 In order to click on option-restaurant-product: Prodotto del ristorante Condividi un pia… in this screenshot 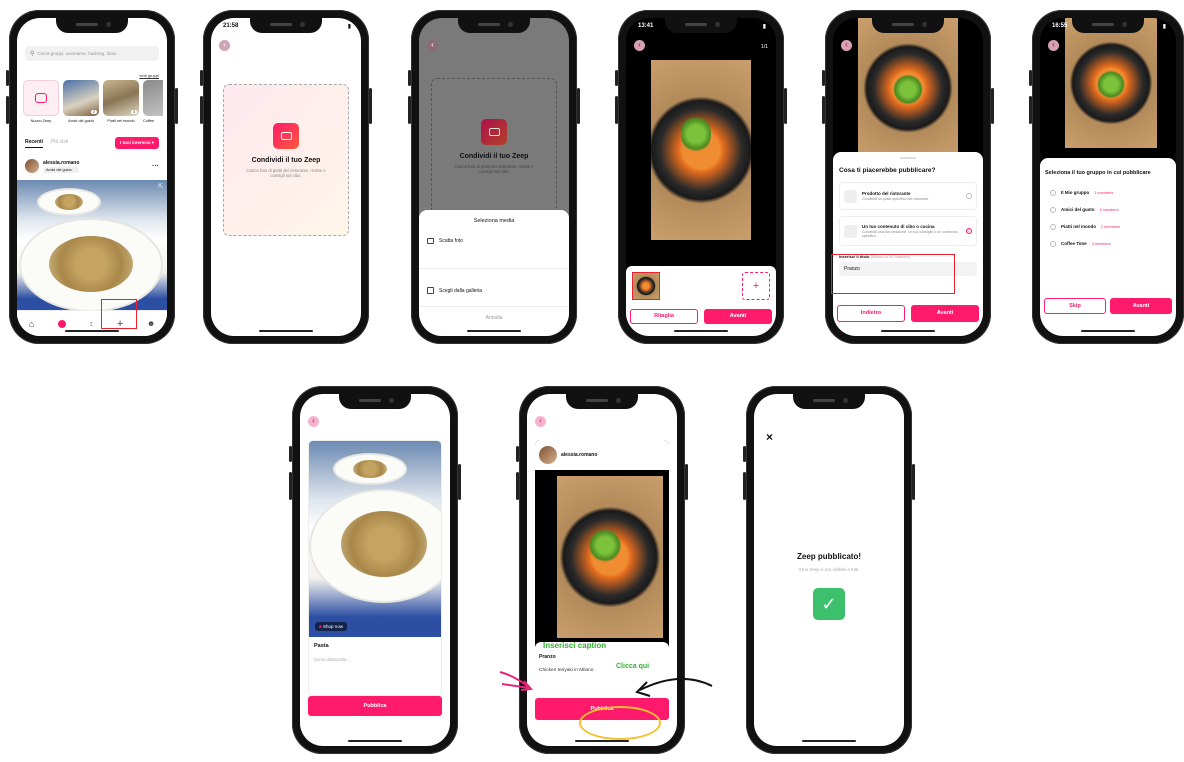, I will do `click(908, 196)`.